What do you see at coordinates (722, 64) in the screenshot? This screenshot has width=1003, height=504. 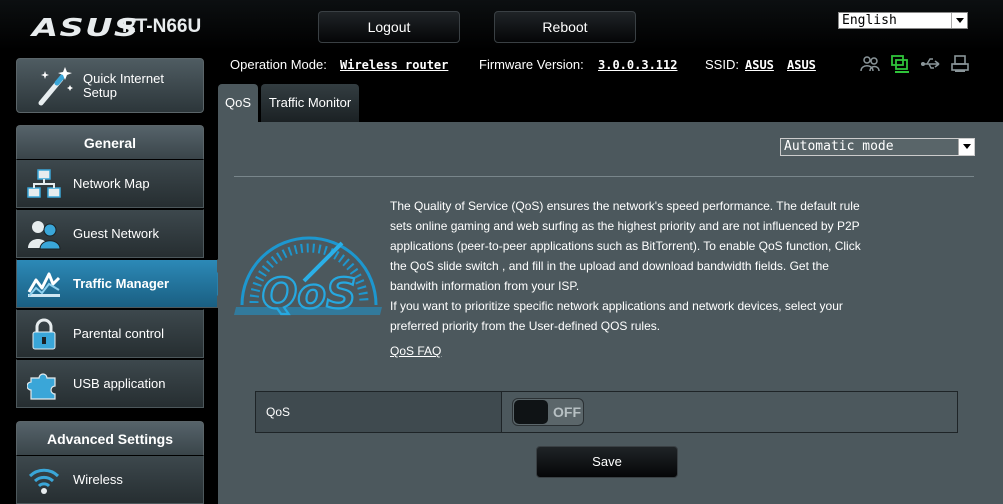 I see `ssid-label: SSID:` at bounding box center [722, 64].